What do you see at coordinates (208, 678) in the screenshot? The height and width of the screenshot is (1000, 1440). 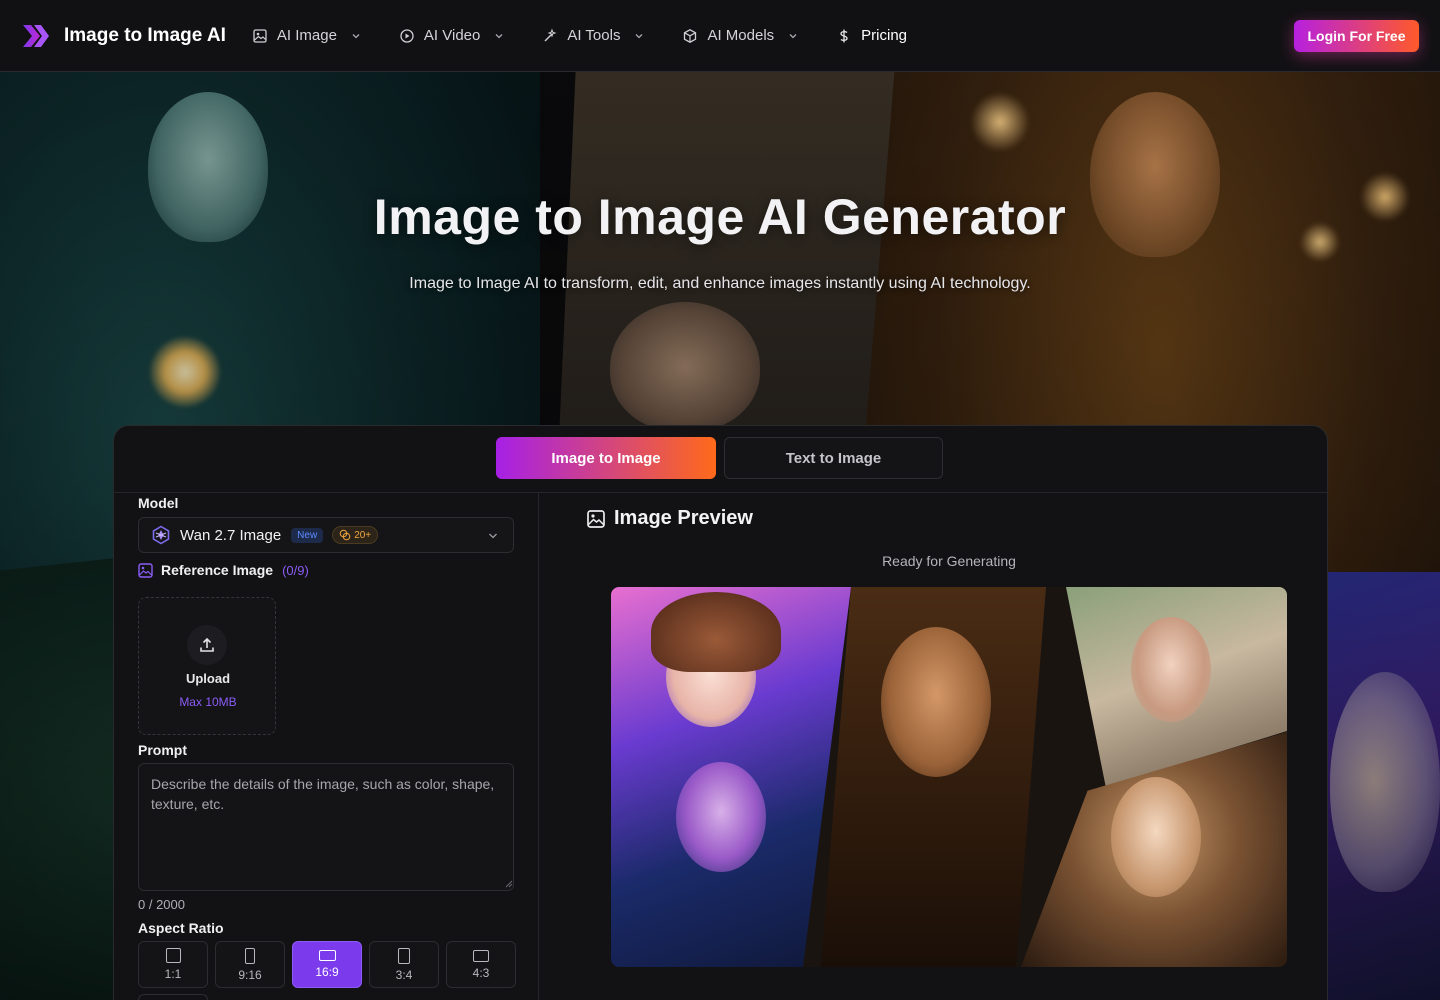 I see `upload-label: Upload` at bounding box center [208, 678].